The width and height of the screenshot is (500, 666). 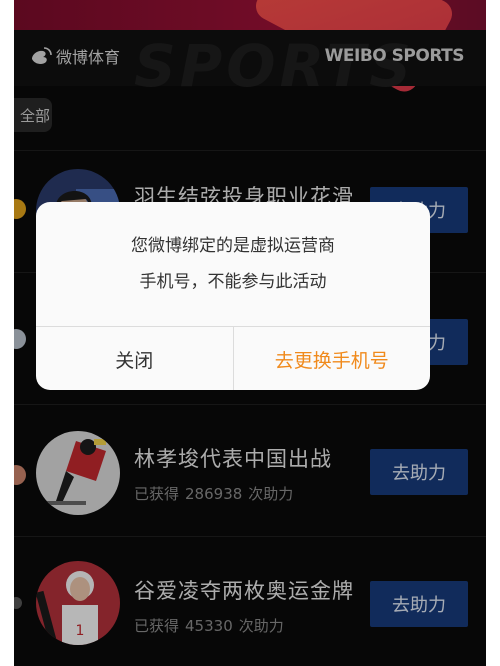 What do you see at coordinates (332, 358) in the screenshot?
I see `change-phone-button: 去更换手机号` at bounding box center [332, 358].